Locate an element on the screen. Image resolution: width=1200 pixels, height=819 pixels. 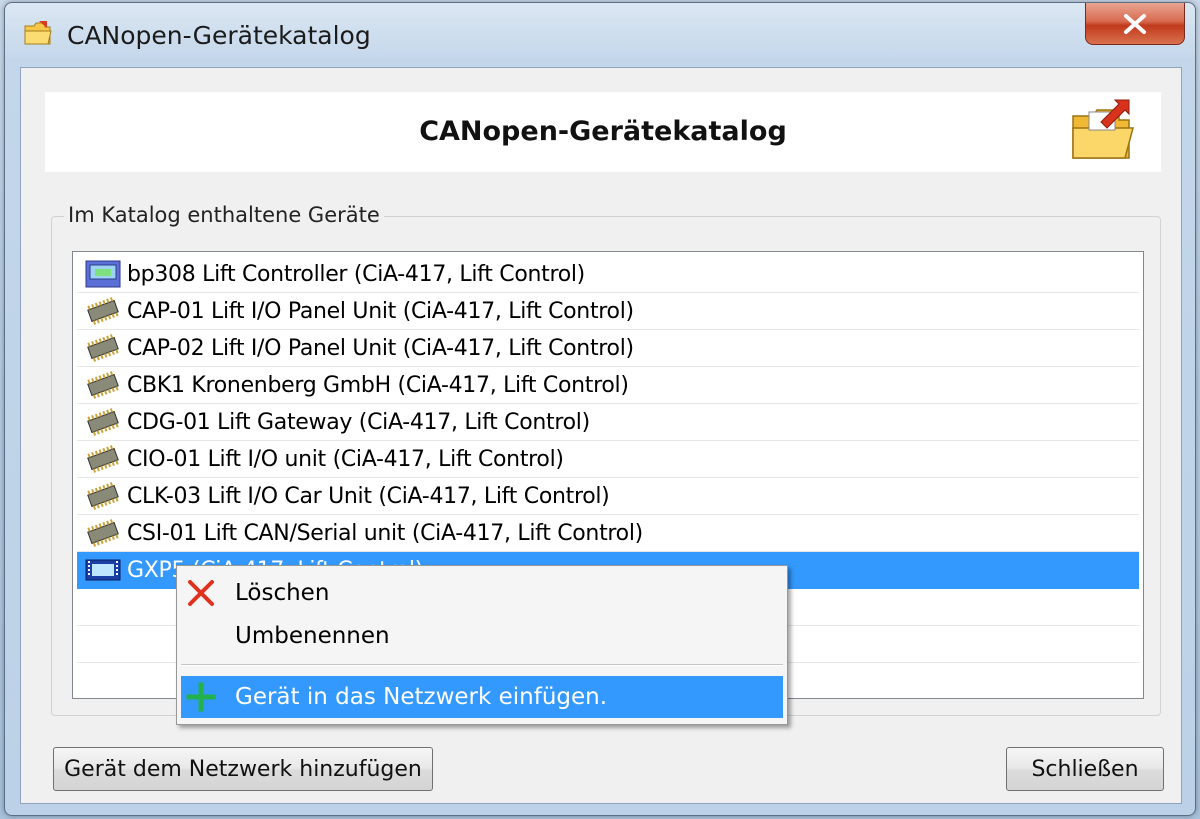
title-bar: CANopen-Gerätekatalog is located at coordinates (600, 36).